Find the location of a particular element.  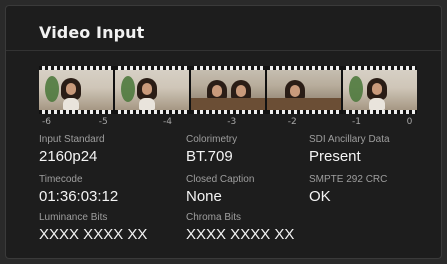

tick-label: -5 is located at coordinates (103, 122).